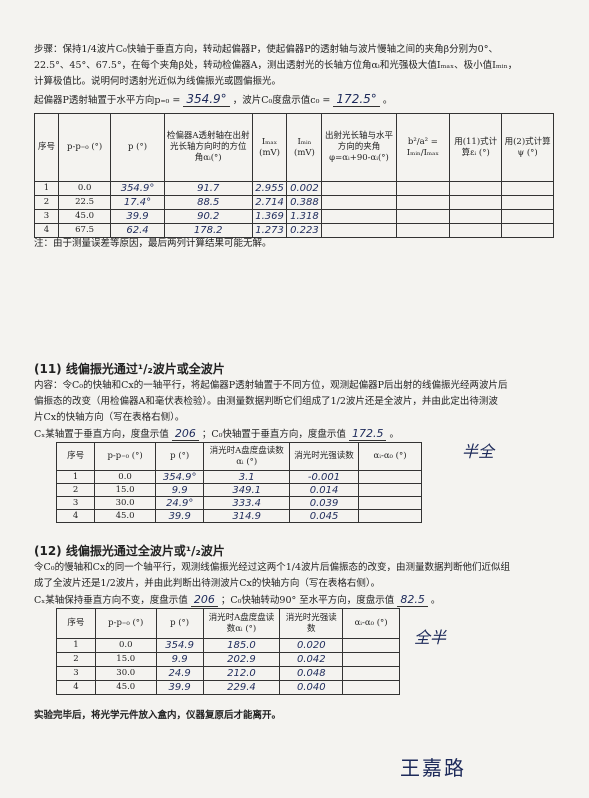  What do you see at coordinates (476, 147) in the screenshot?
I see `table1-header: 用(11)式计算εᵢ (°)` at bounding box center [476, 147].